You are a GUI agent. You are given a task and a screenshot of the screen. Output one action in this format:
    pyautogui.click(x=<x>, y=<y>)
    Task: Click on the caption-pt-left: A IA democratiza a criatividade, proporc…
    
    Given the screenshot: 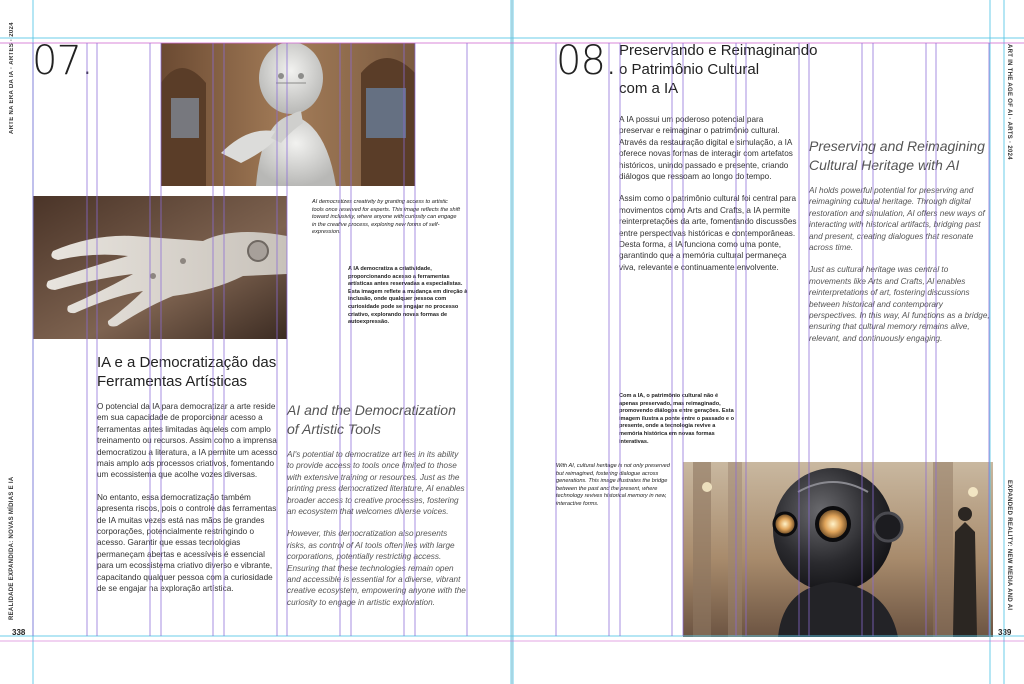 What is the action you would take?
    pyautogui.click(x=408, y=296)
    